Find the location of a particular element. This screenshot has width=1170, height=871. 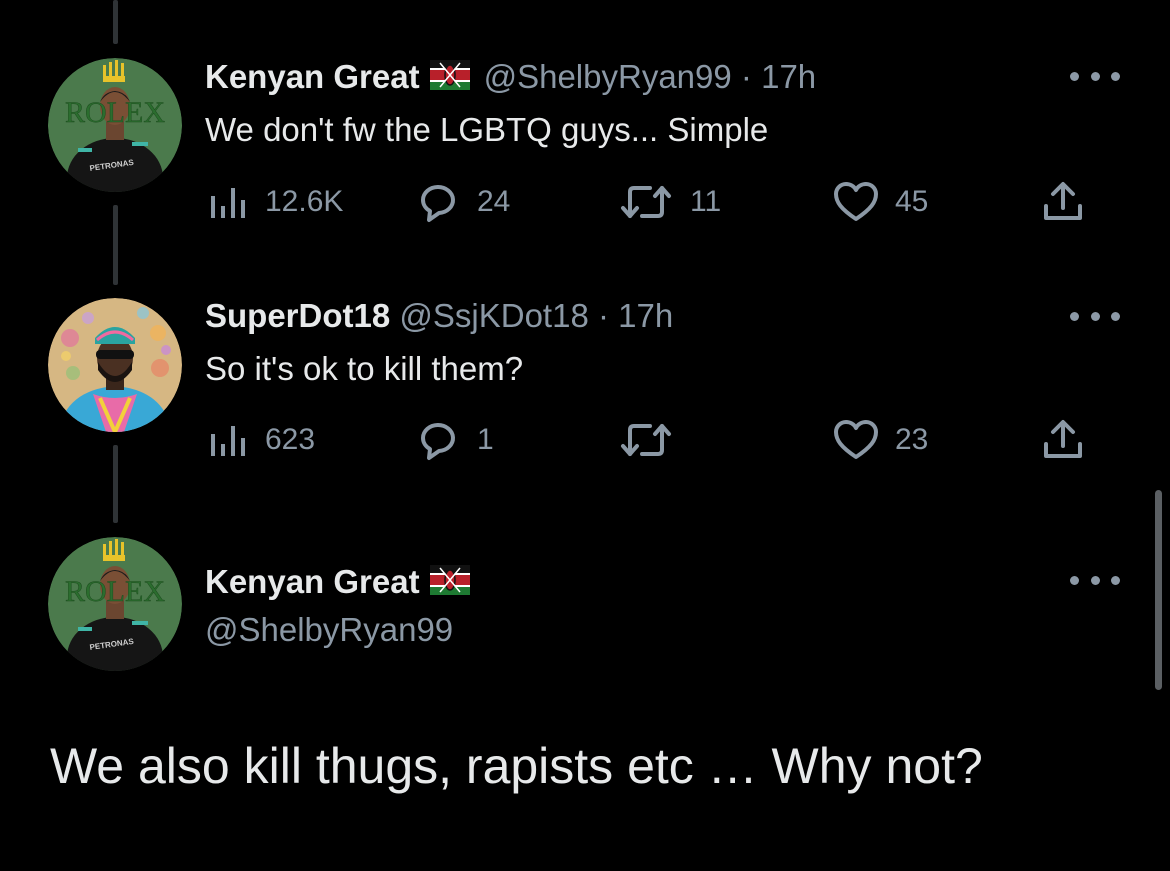

retweet-button is located at coordinates (654, 440).